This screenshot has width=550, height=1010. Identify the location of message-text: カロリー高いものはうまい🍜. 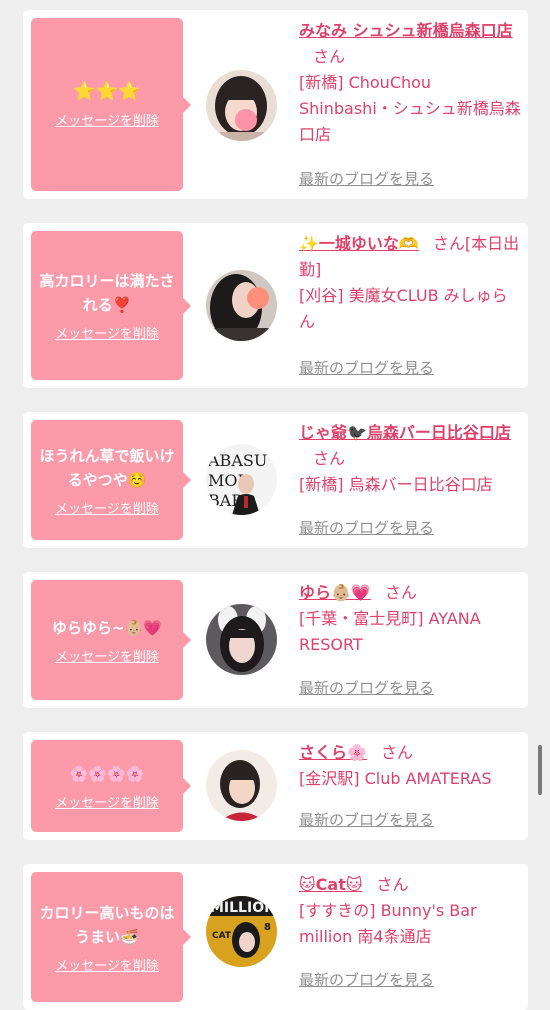
(107, 924).